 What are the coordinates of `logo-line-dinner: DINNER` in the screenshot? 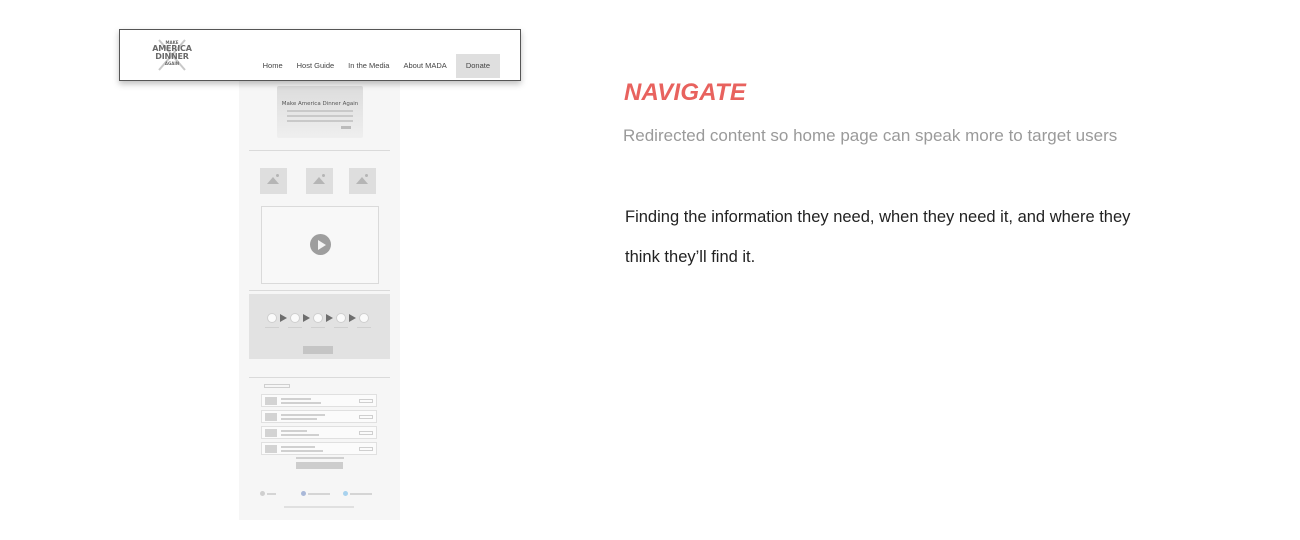 It's located at (172, 56).